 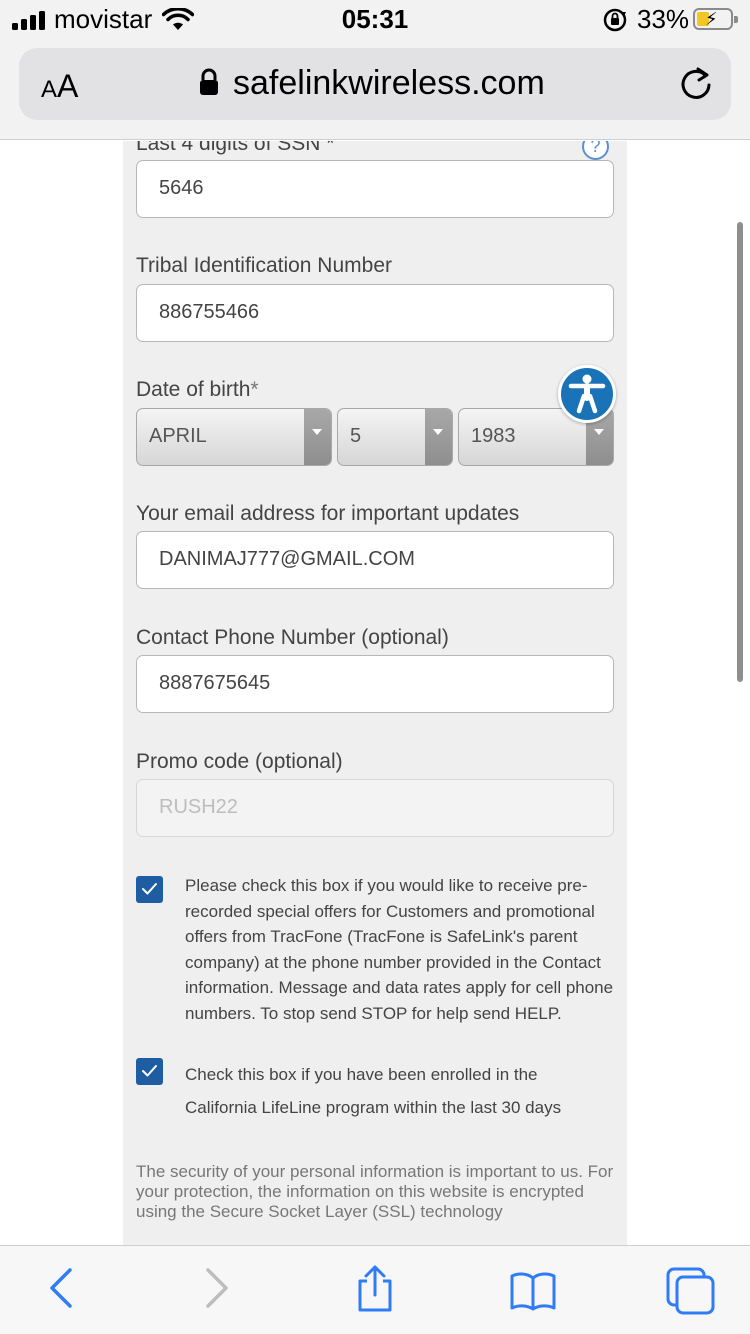 I want to click on lifeline-consent-checkbox, so click(x=149, y=1071).